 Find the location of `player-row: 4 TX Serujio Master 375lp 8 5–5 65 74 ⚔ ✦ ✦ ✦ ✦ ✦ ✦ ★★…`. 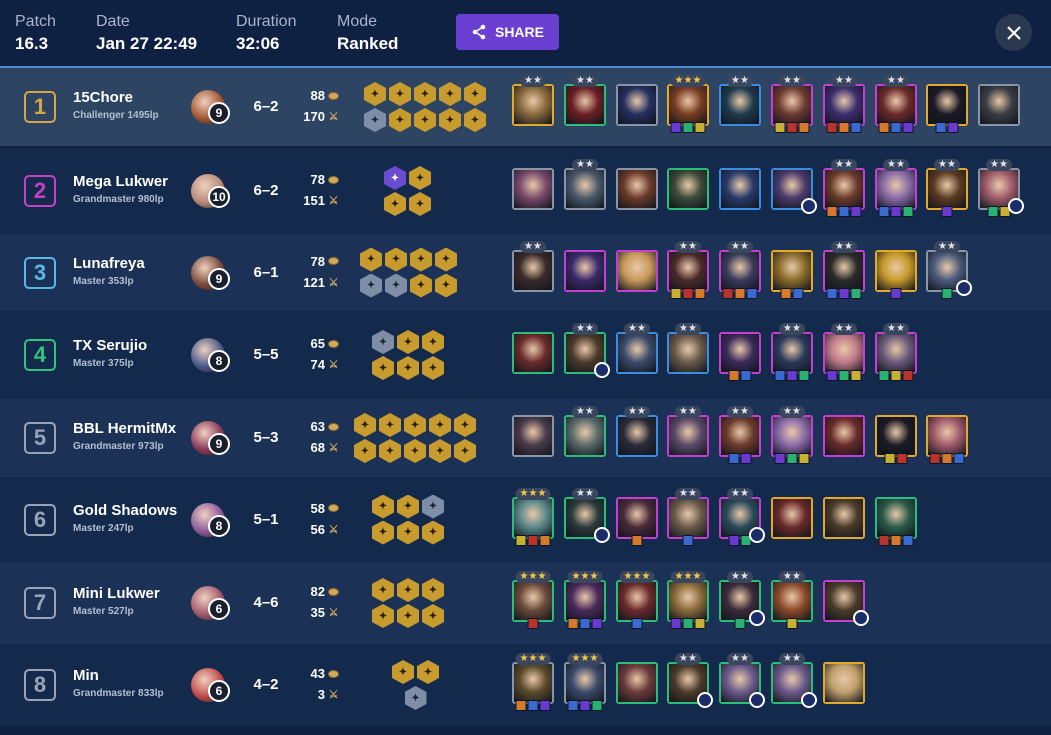

player-row: 4 TX Serujio Master 375lp 8 5–5 65 74 ⚔ ✦ ✦ ✦ ✦ ✦ ✦ ★★… is located at coordinates (525, 355).